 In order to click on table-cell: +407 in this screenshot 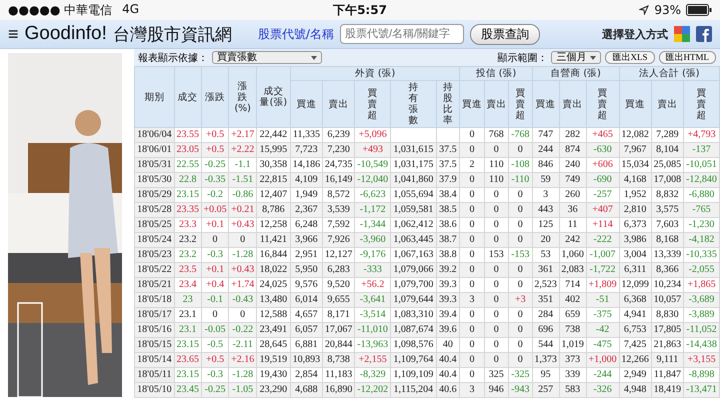, I will do `click(603, 210)`.